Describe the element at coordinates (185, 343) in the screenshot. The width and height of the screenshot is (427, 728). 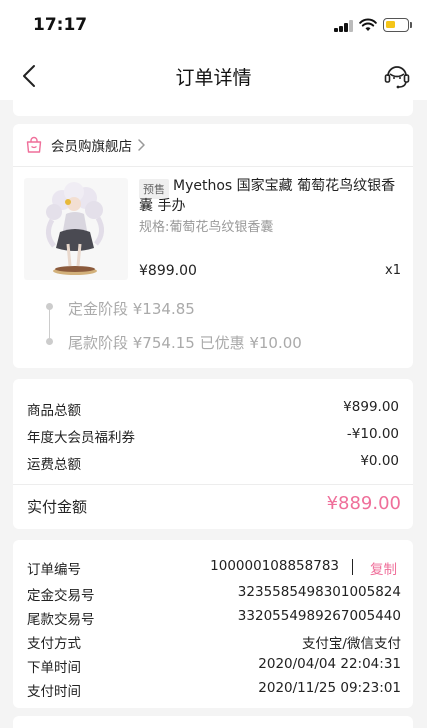
I see `final-payment-stage: 尾款阶段 ¥754.15 已优惠 ¥10.00` at that location.